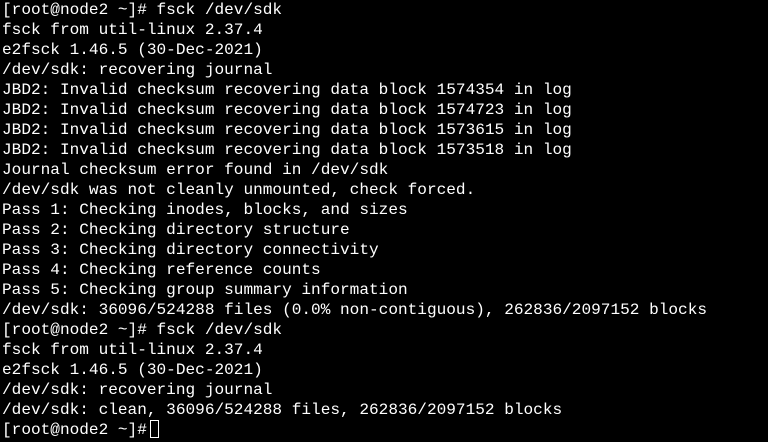 This screenshot has height=442, width=768. I want to click on output-line: Pass 3: Checking directory connectivity, so click(190, 250).